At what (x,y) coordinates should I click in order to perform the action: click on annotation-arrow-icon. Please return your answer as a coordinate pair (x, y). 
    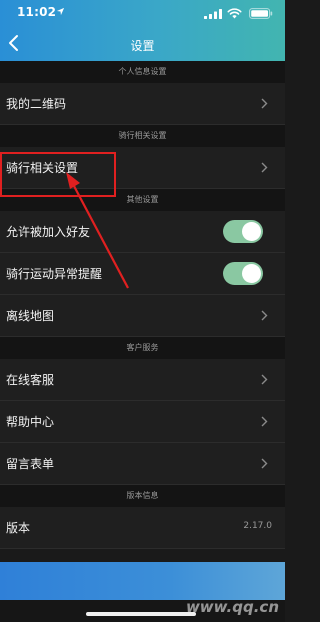
    Looking at the image, I should click on (97, 230).